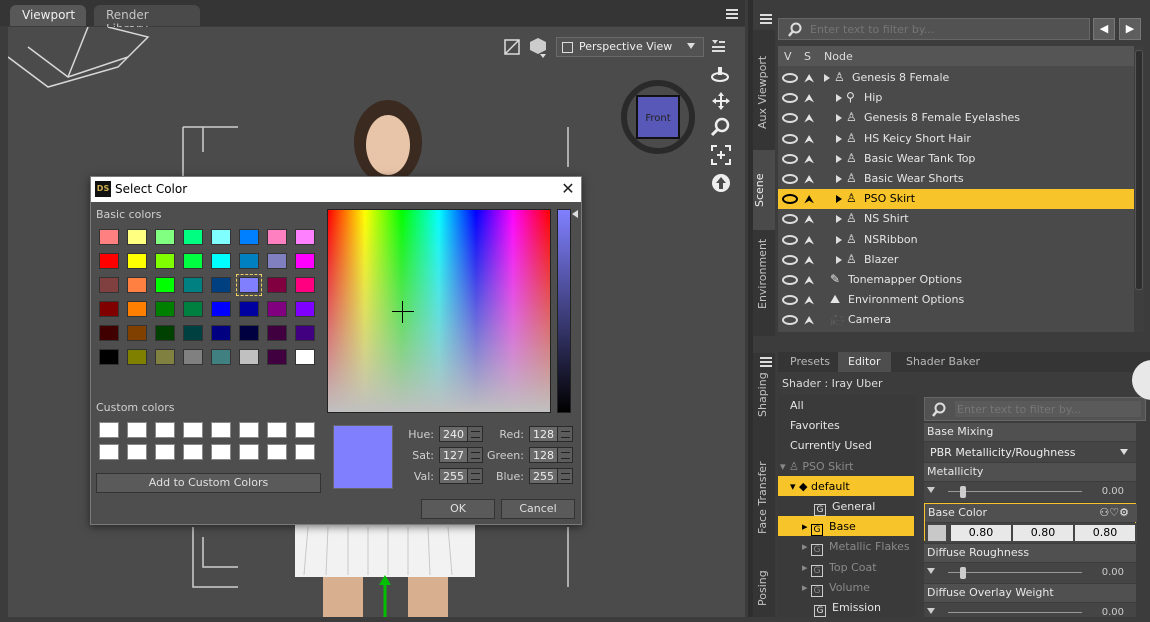  I want to click on side-tab-face-transfer: Face Transfer, so click(762, 498).